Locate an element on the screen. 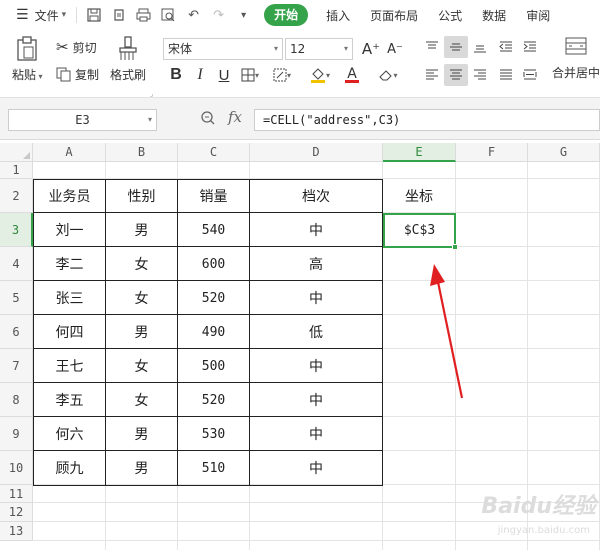  insert-function-button: fx is located at coordinates (235, 117).